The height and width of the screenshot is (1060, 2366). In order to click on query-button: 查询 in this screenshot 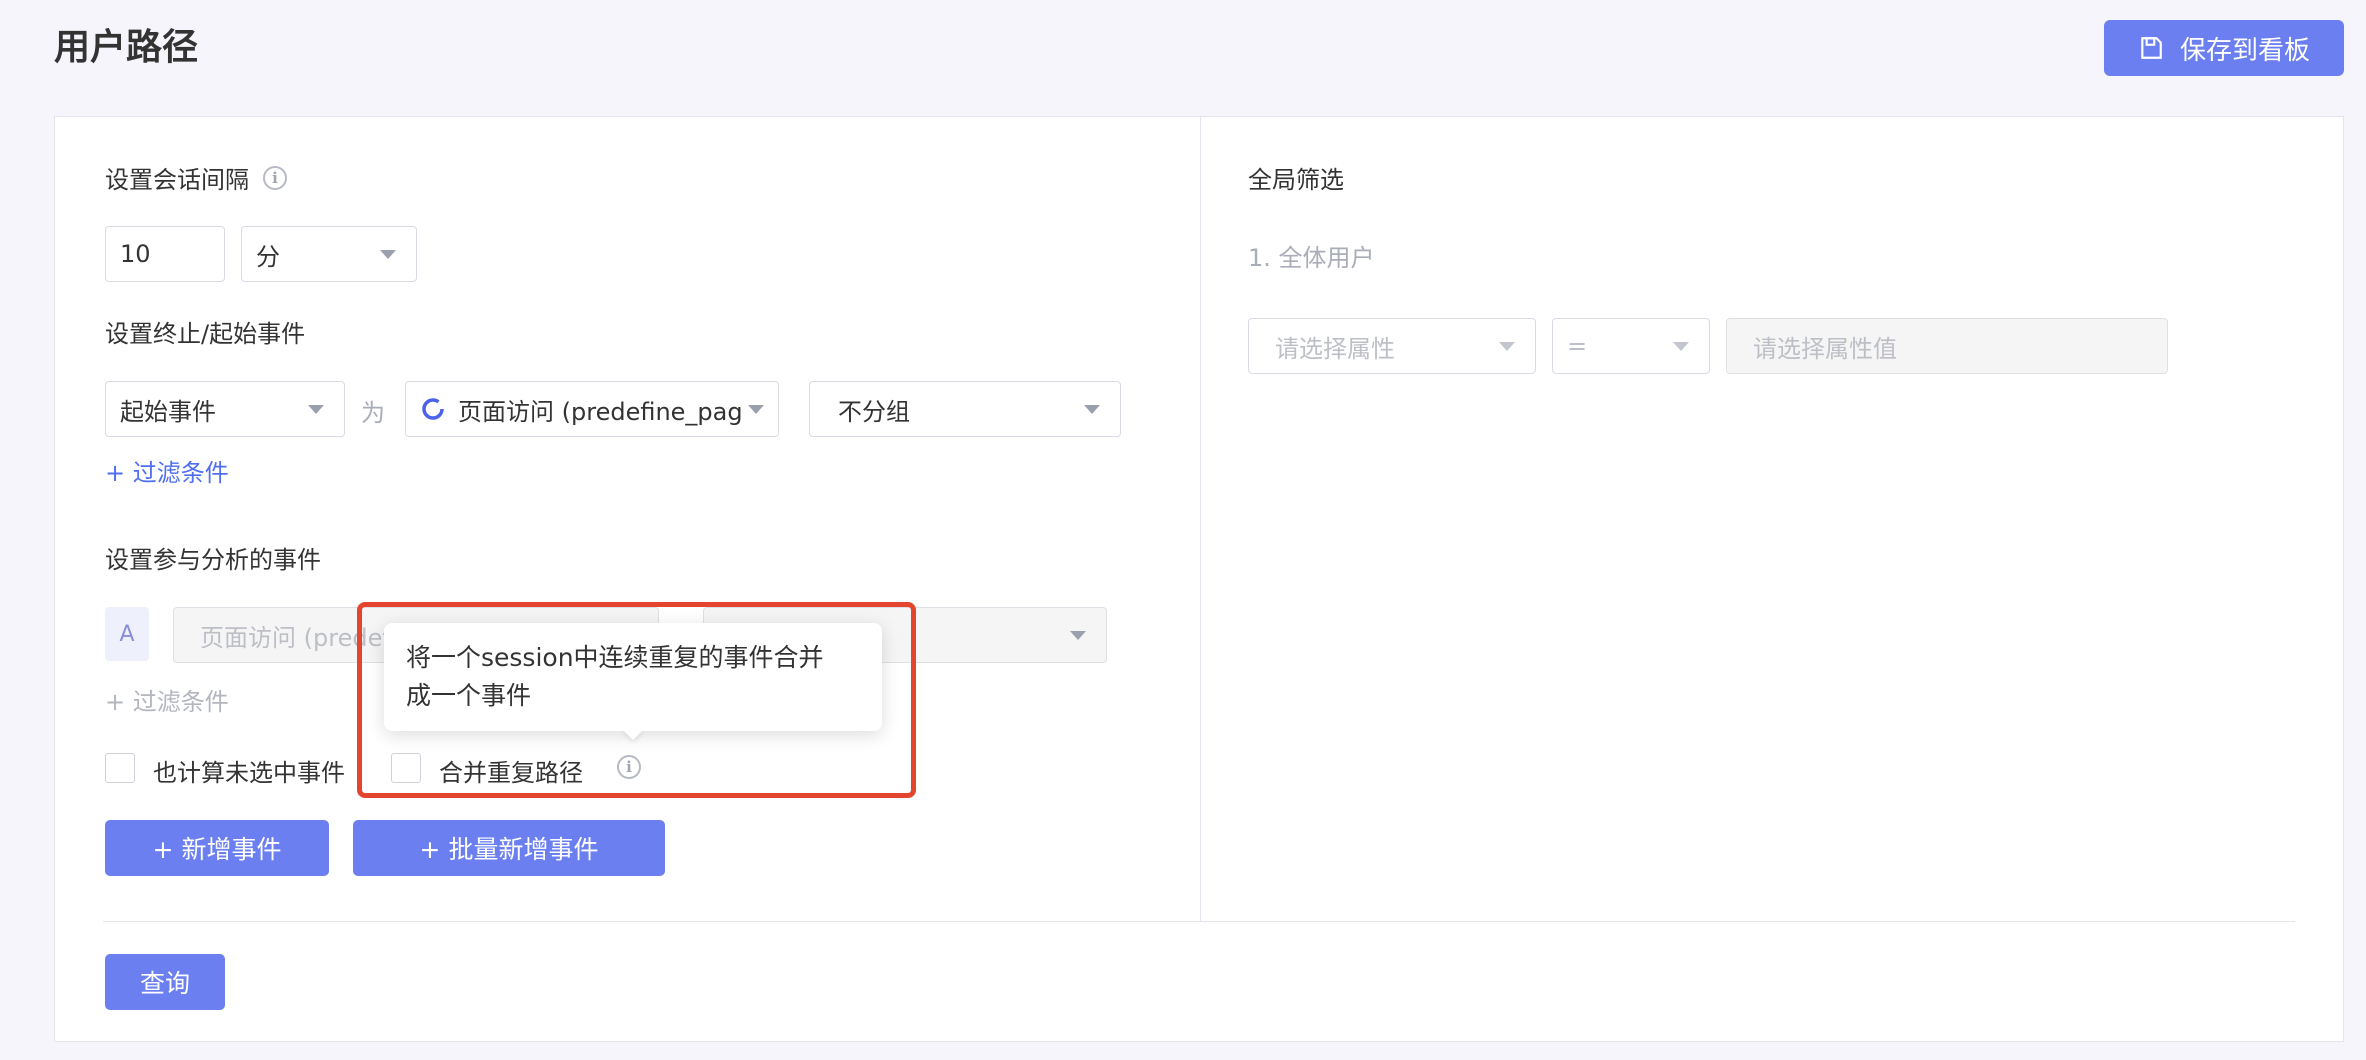, I will do `click(165, 982)`.